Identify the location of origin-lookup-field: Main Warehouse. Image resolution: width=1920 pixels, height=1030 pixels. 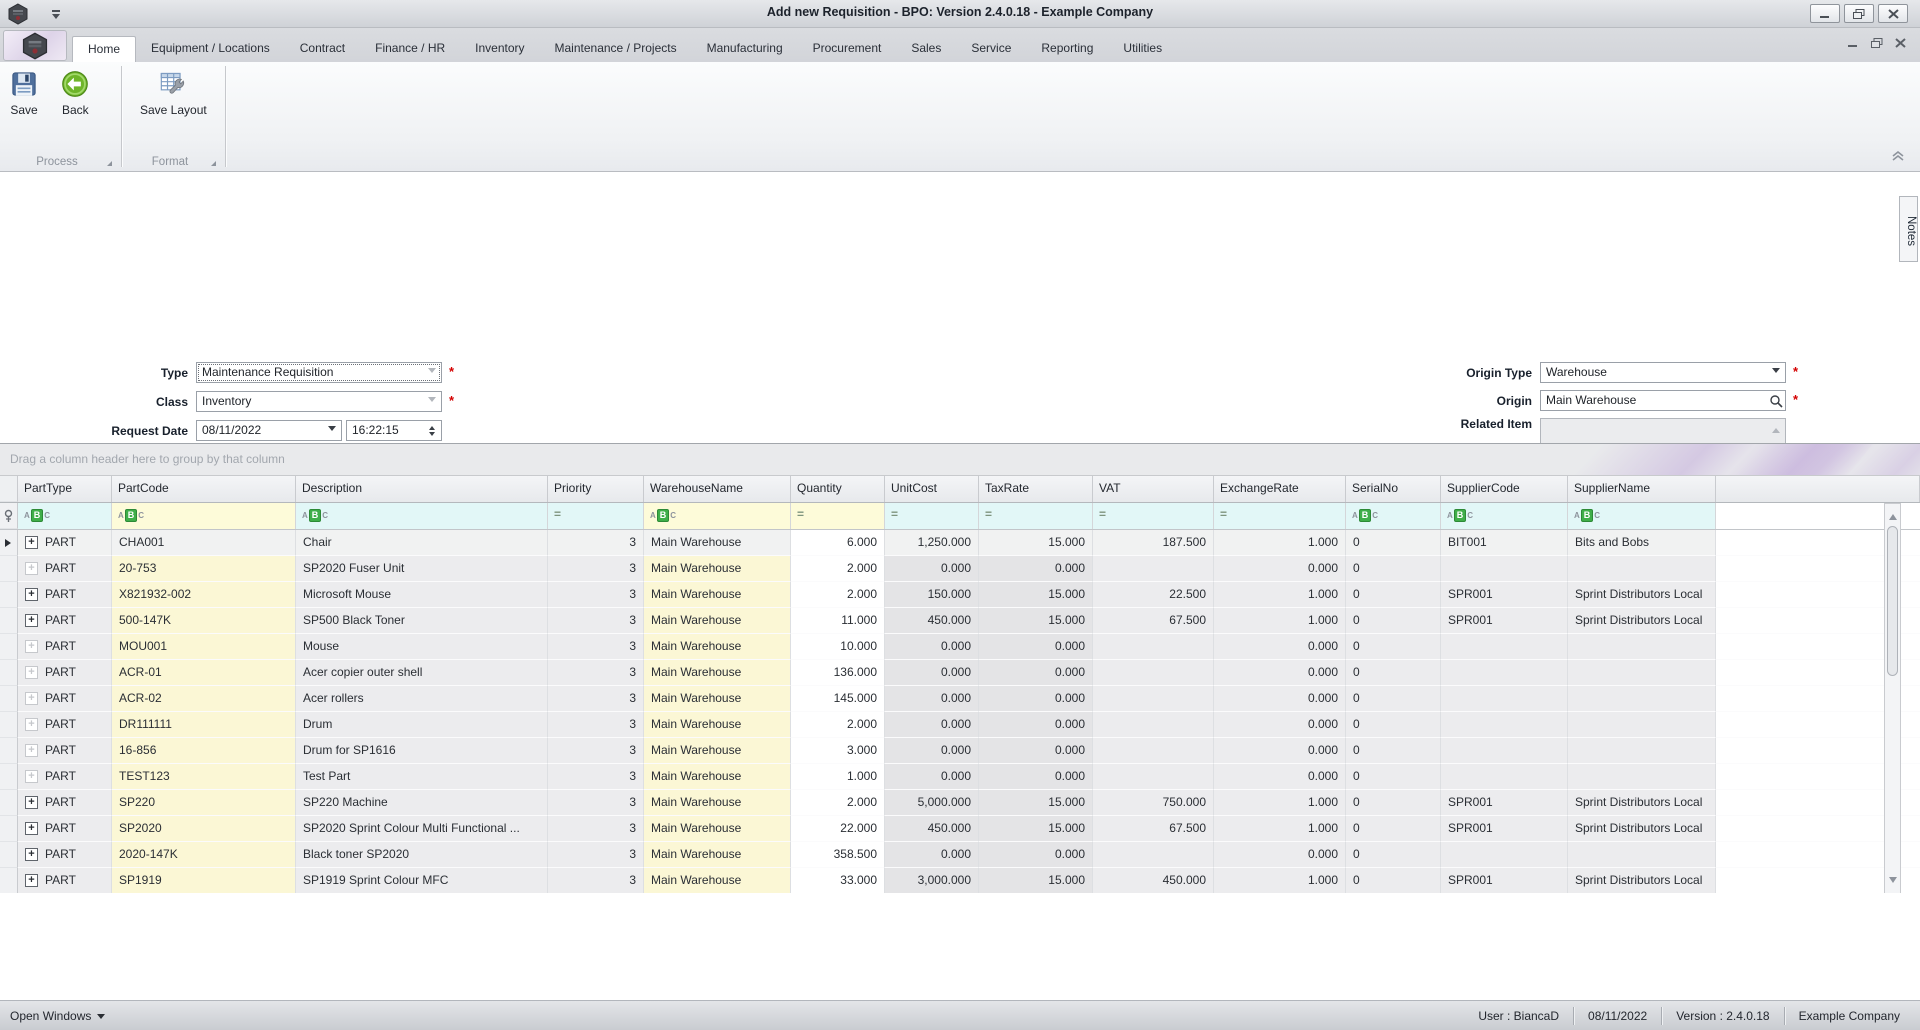
(1663, 400).